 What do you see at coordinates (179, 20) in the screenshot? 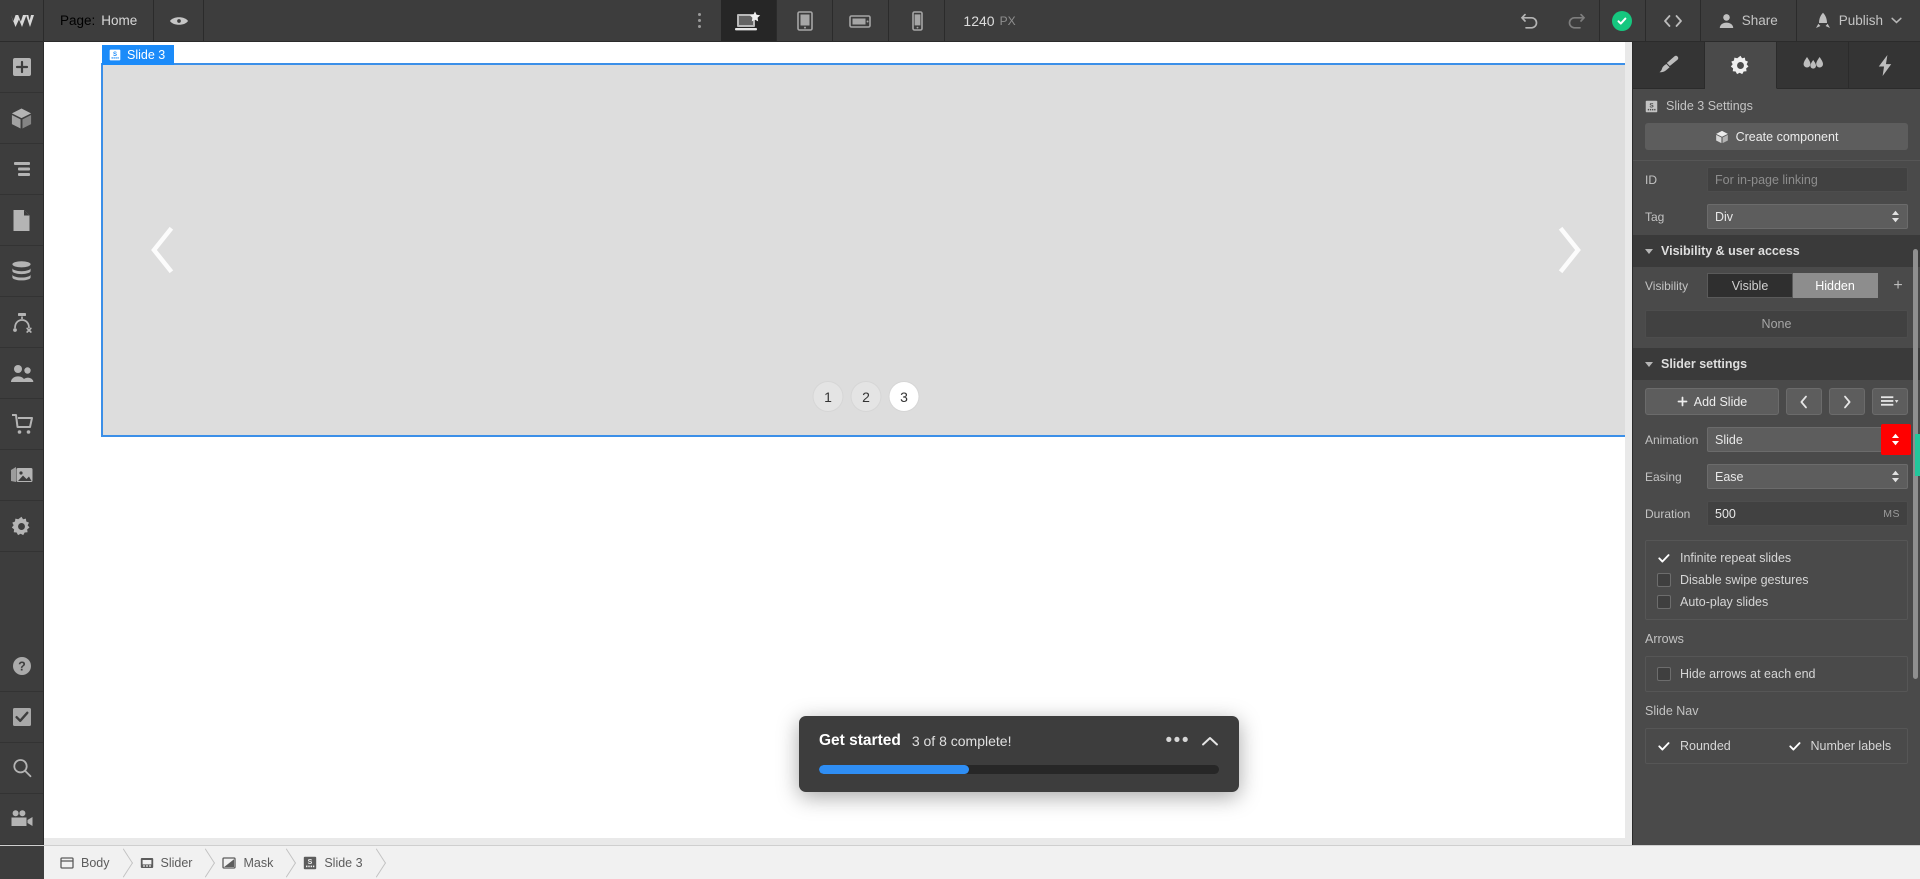
I see `preview-toggle` at bounding box center [179, 20].